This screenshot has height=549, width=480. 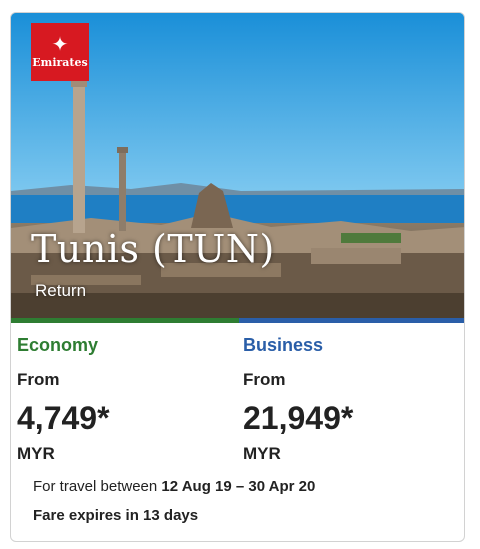 I want to click on economy-price: 4,749*, so click(x=63, y=418).